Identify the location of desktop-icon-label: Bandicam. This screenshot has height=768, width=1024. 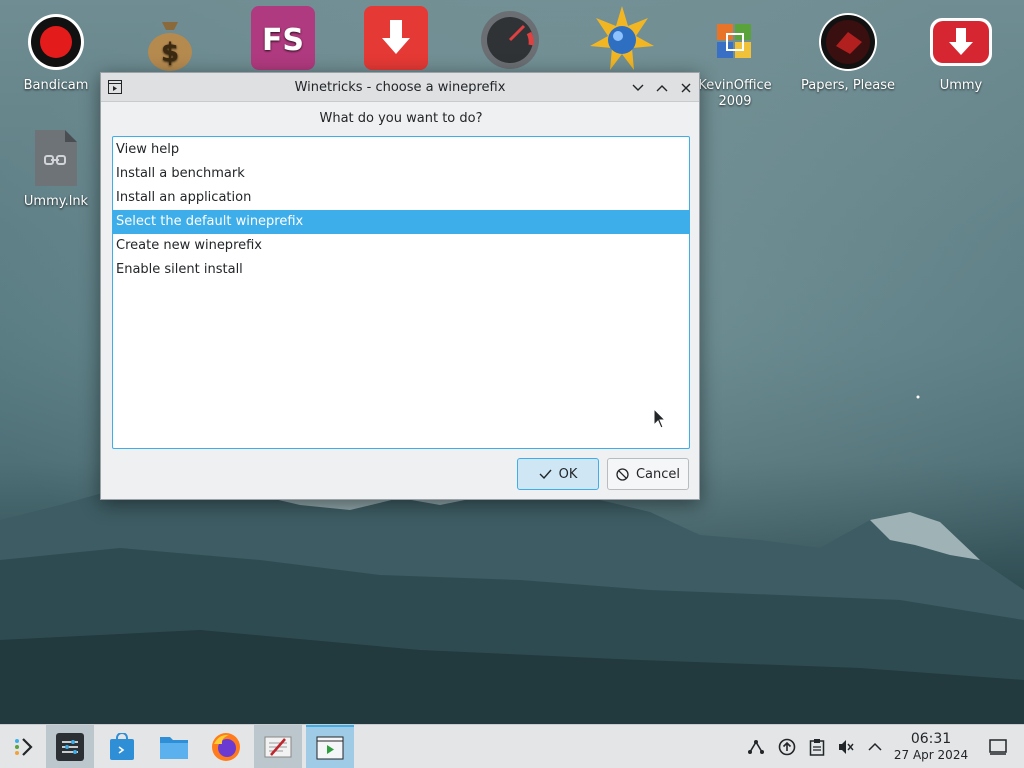
(56, 85).